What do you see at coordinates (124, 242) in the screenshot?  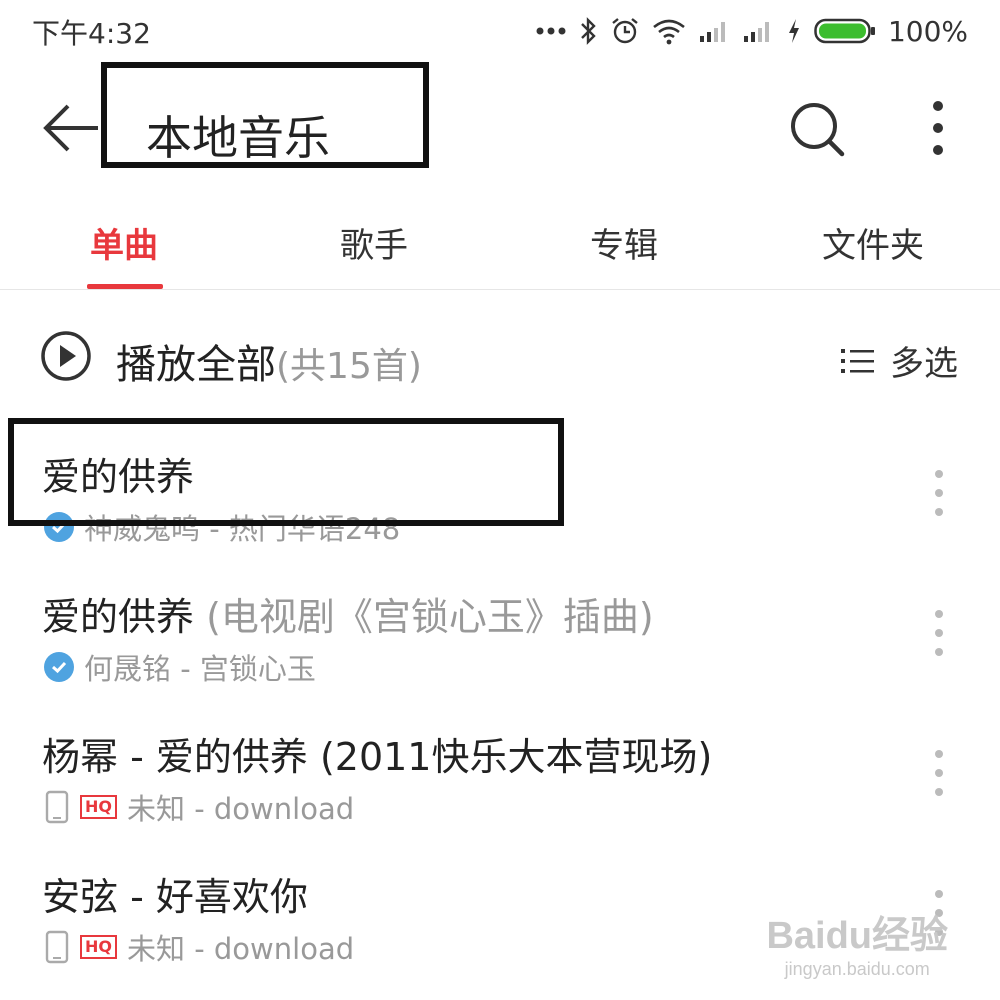 I see `tab-songs: 单曲` at bounding box center [124, 242].